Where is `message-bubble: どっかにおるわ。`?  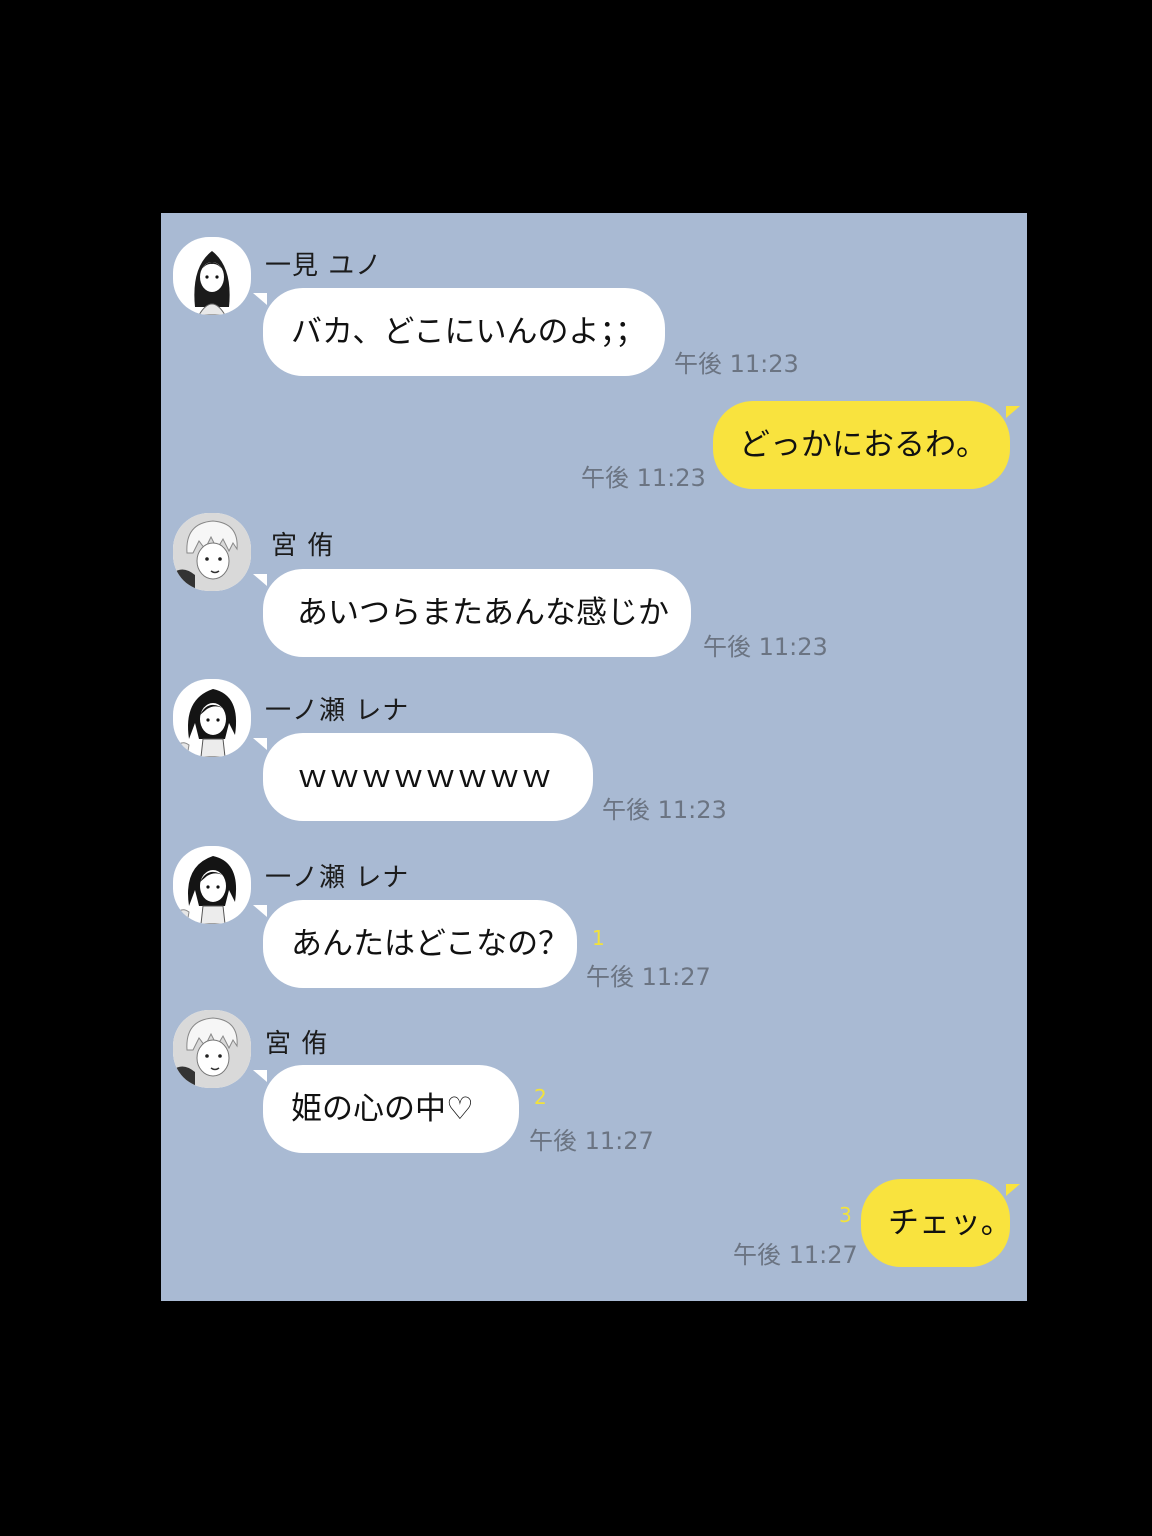 message-bubble: どっかにおるわ。 is located at coordinates (861, 445).